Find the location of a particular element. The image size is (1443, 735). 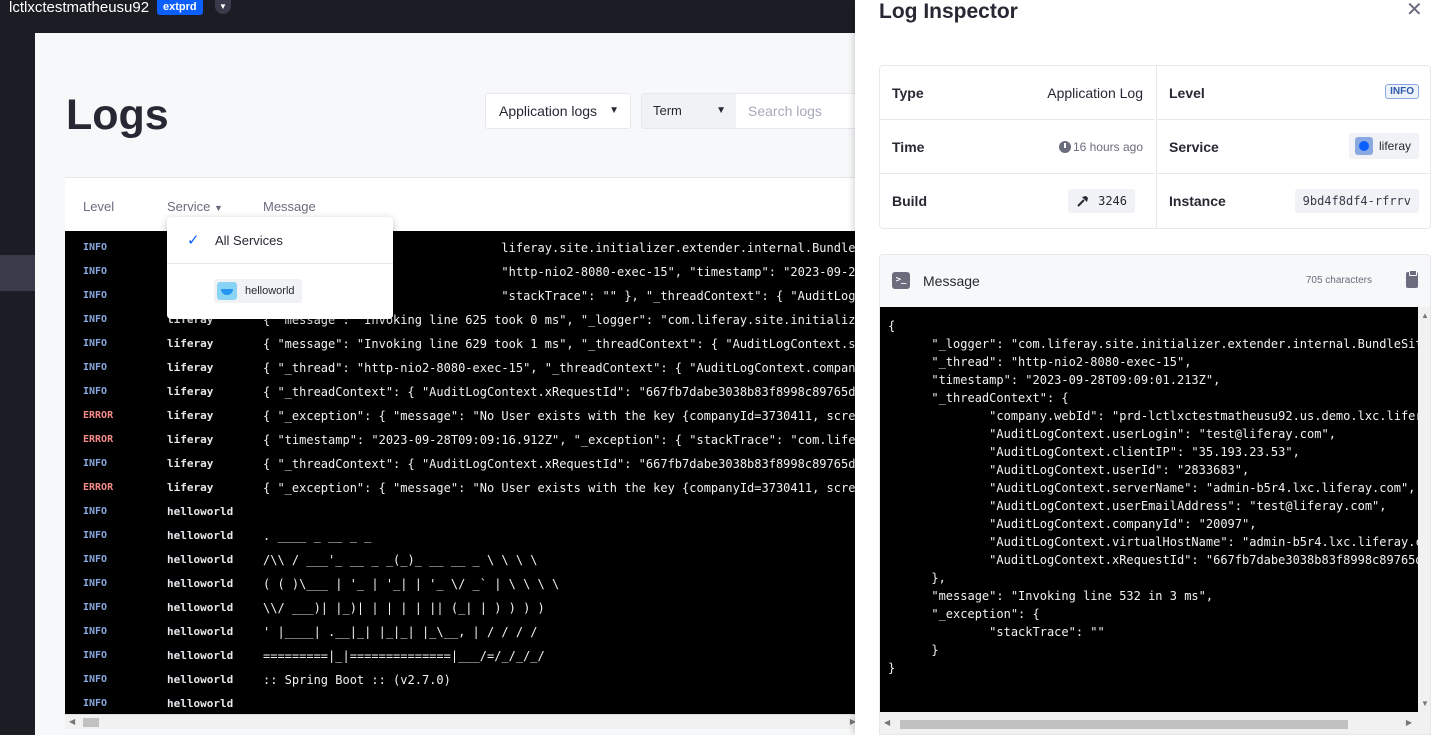

scroll-up-icon: ▲ is located at coordinates (1425, 315).